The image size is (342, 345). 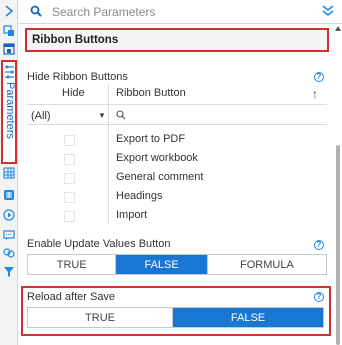 I want to click on ribbon-button-name: Import, so click(x=132, y=215).